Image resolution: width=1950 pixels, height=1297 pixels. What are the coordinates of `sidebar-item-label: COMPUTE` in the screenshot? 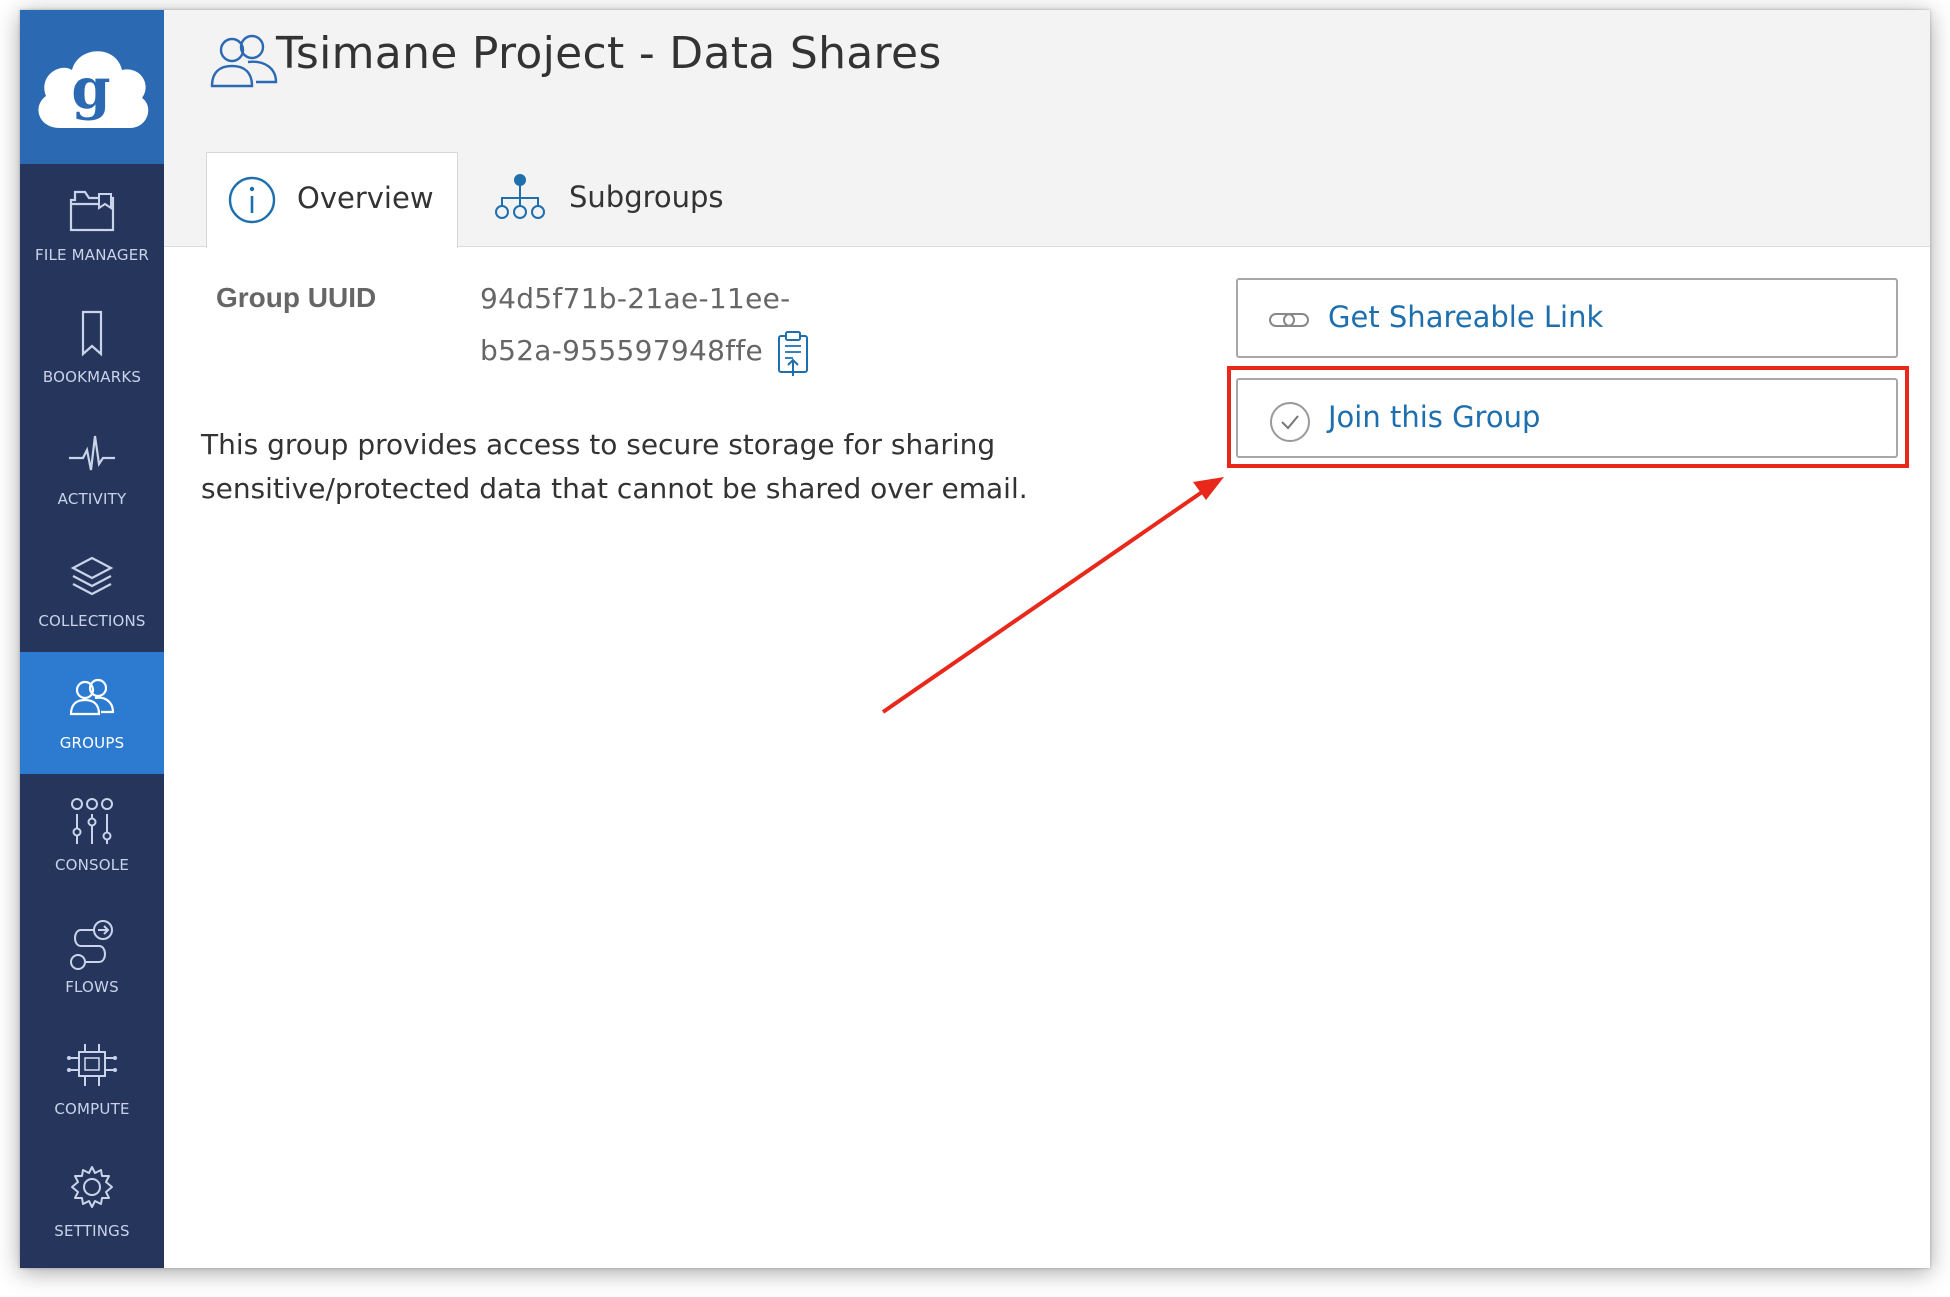 It's located at (92, 1109).